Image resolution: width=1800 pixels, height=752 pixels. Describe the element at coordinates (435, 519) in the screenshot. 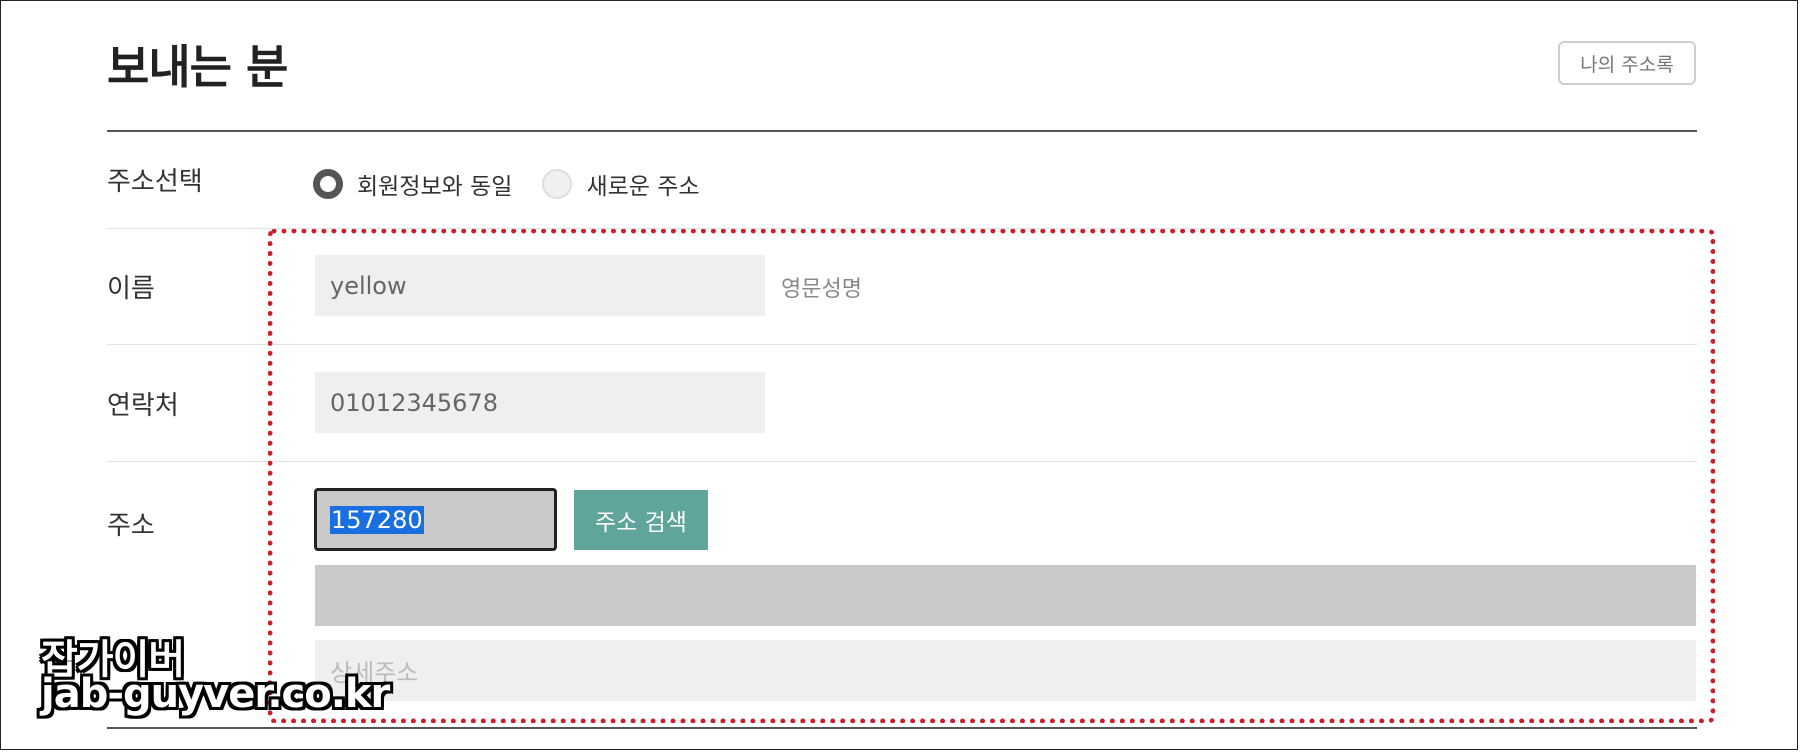

I see `zipcode-input: 157280` at that location.